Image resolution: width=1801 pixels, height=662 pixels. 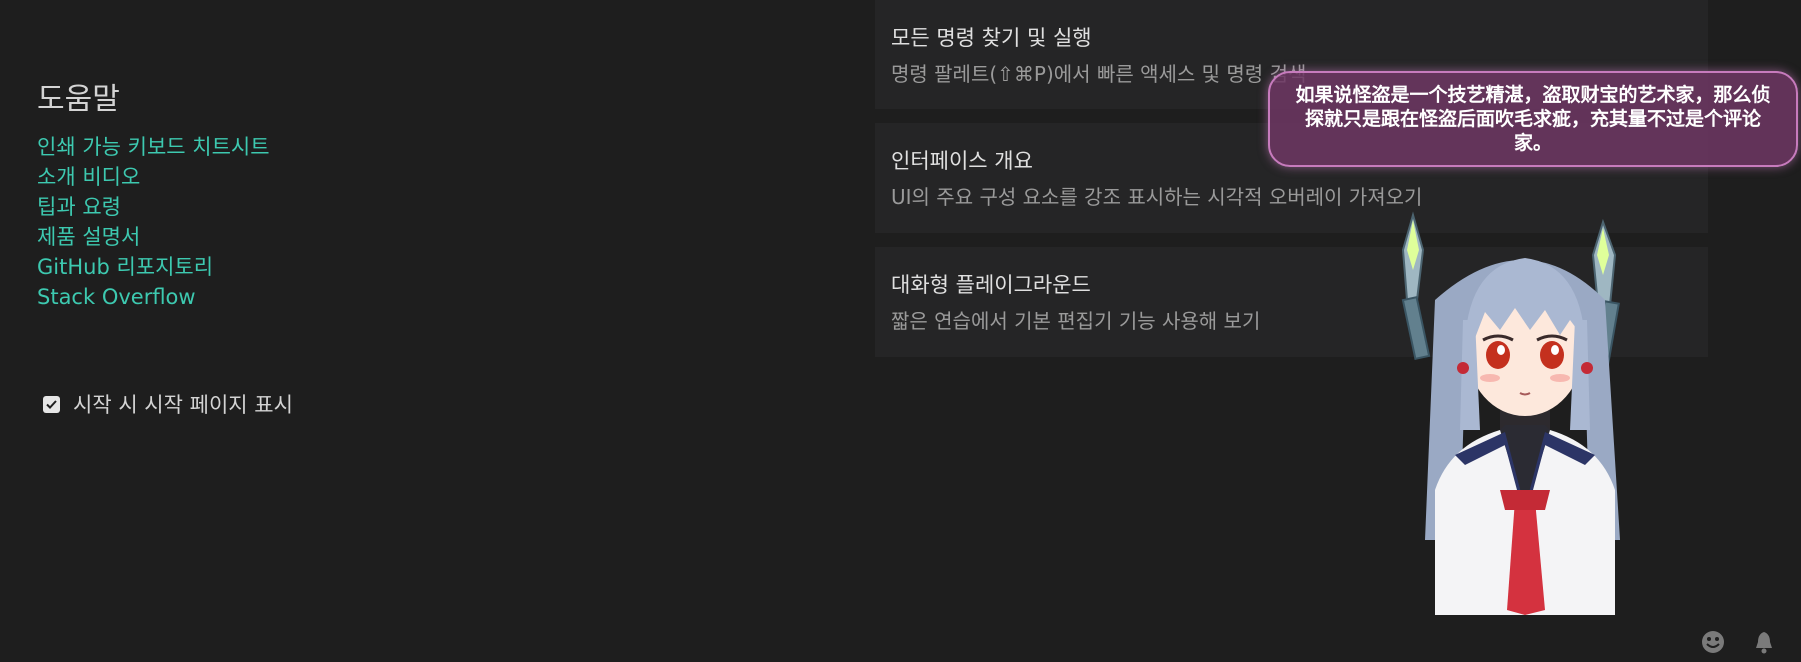 I want to click on startup-label: 시작 시 시작 페이지 표시, so click(x=183, y=405).